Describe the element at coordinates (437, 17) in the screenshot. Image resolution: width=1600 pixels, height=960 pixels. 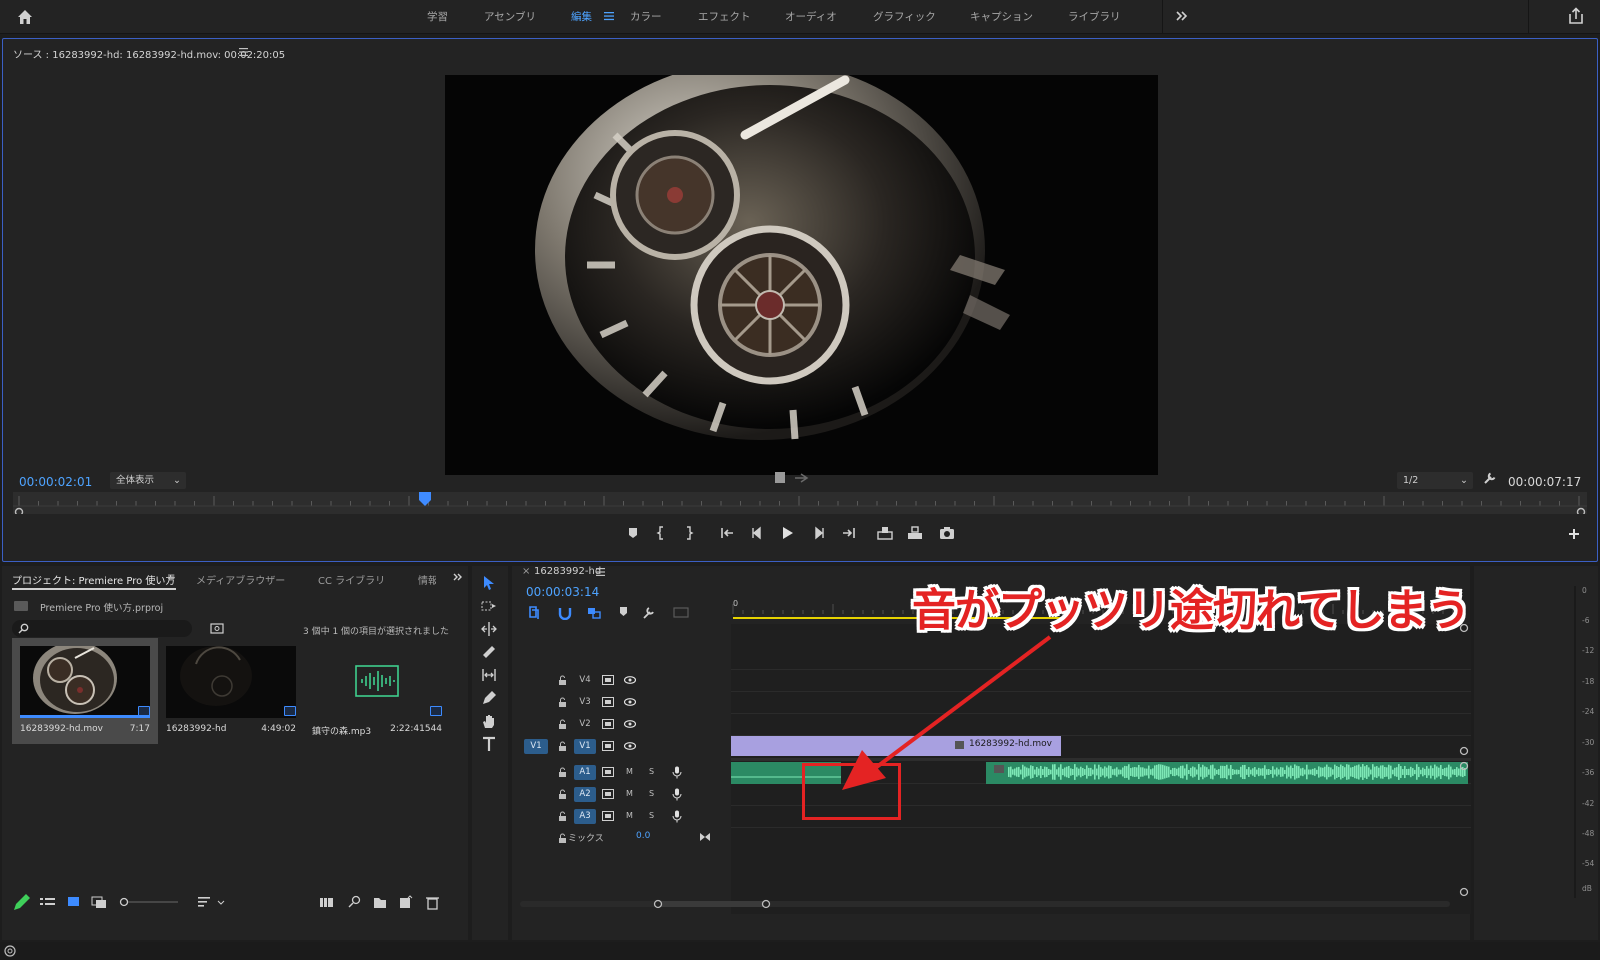
I see `workspace-tab-learn: 学習` at that location.